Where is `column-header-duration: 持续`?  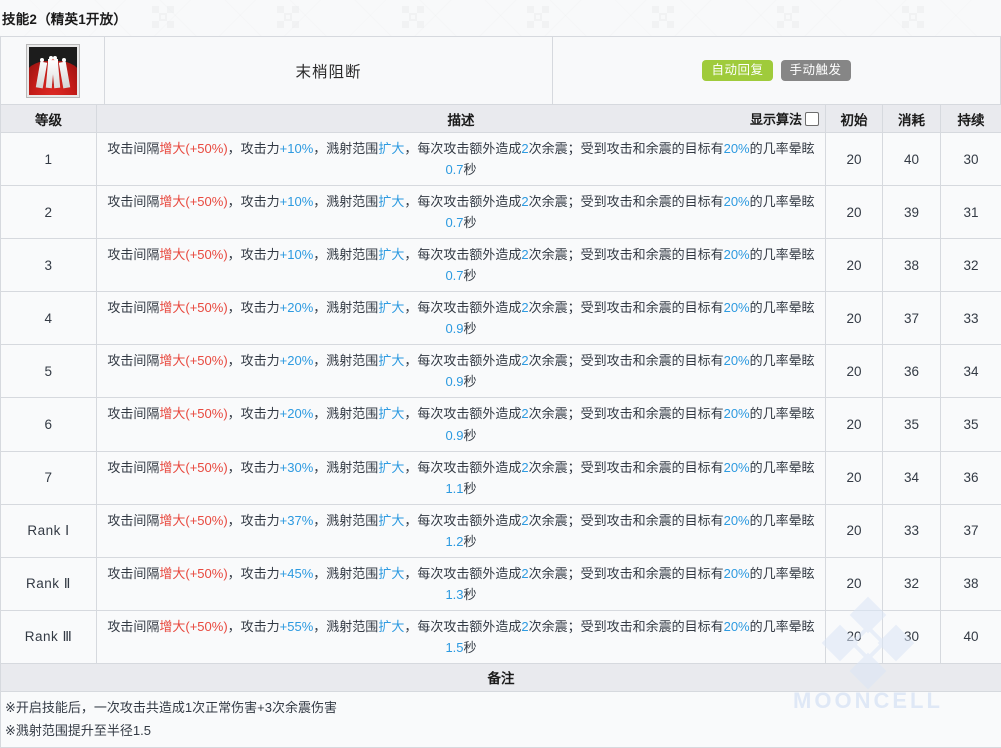
column-header-duration: 持续 is located at coordinates (971, 119).